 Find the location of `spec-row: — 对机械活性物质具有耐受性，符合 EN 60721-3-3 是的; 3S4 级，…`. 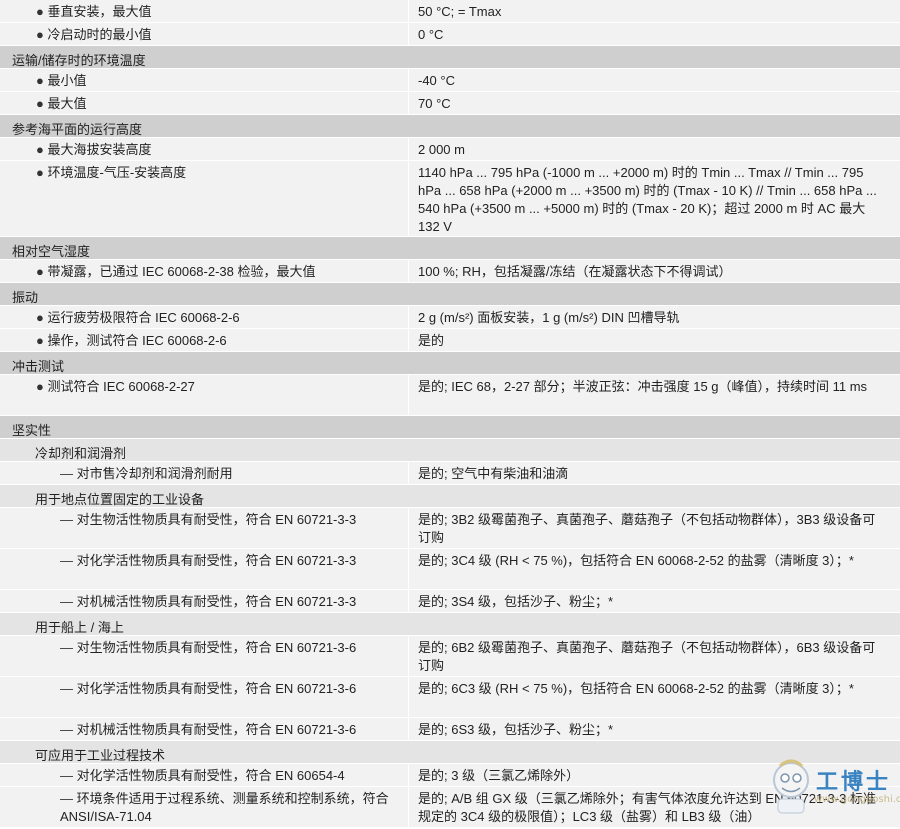

spec-row: — 对机械活性物质具有耐受性，符合 EN 60721-3-3 是的; 3S4 级，… is located at coordinates (450, 601).